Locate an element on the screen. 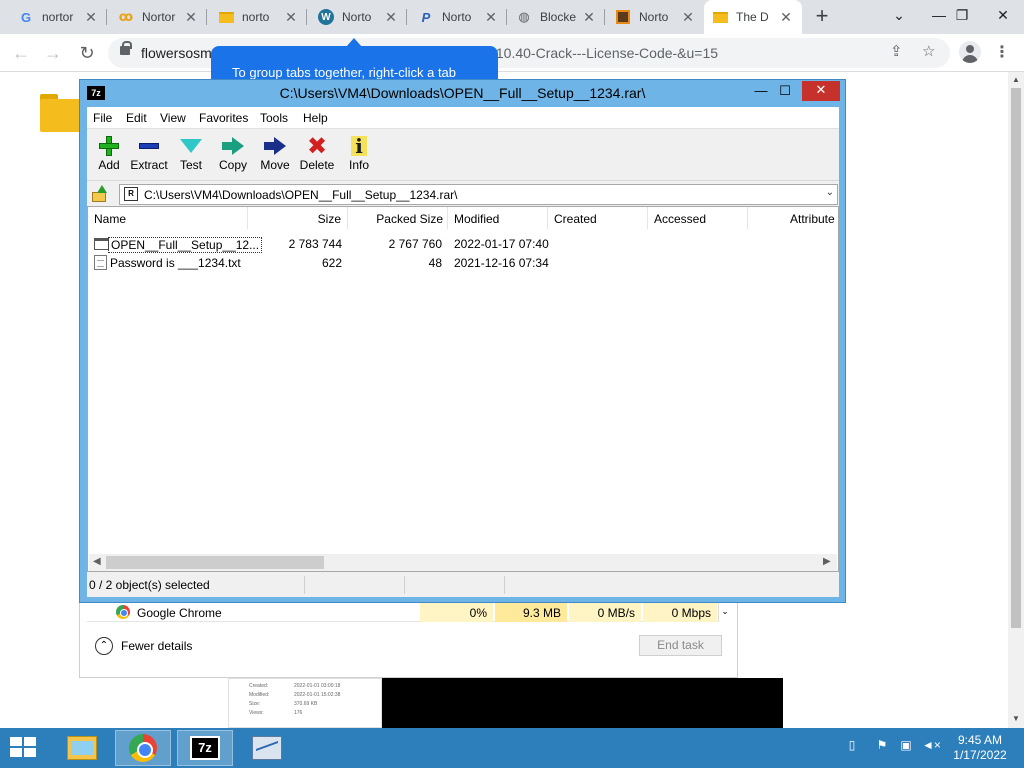 This screenshot has width=1024, height=768. file-modified: 2022-01-17 07:40 is located at coordinates (501, 244).